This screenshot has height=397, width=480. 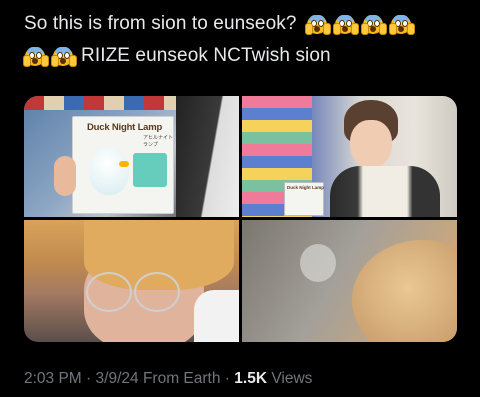 What do you see at coordinates (292, 378) in the screenshot?
I see `views-label: Views` at bounding box center [292, 378].